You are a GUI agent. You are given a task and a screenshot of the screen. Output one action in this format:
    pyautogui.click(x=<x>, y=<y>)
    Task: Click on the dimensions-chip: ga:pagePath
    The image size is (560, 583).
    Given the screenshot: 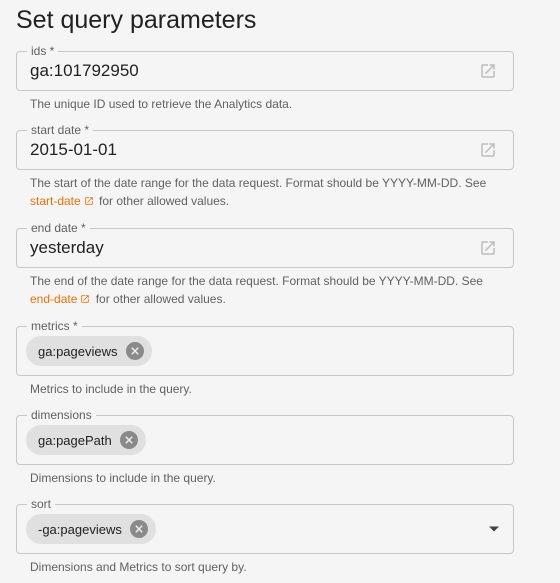 What is the action you would take?
    pyautogui.click(x=86, y=440)
    